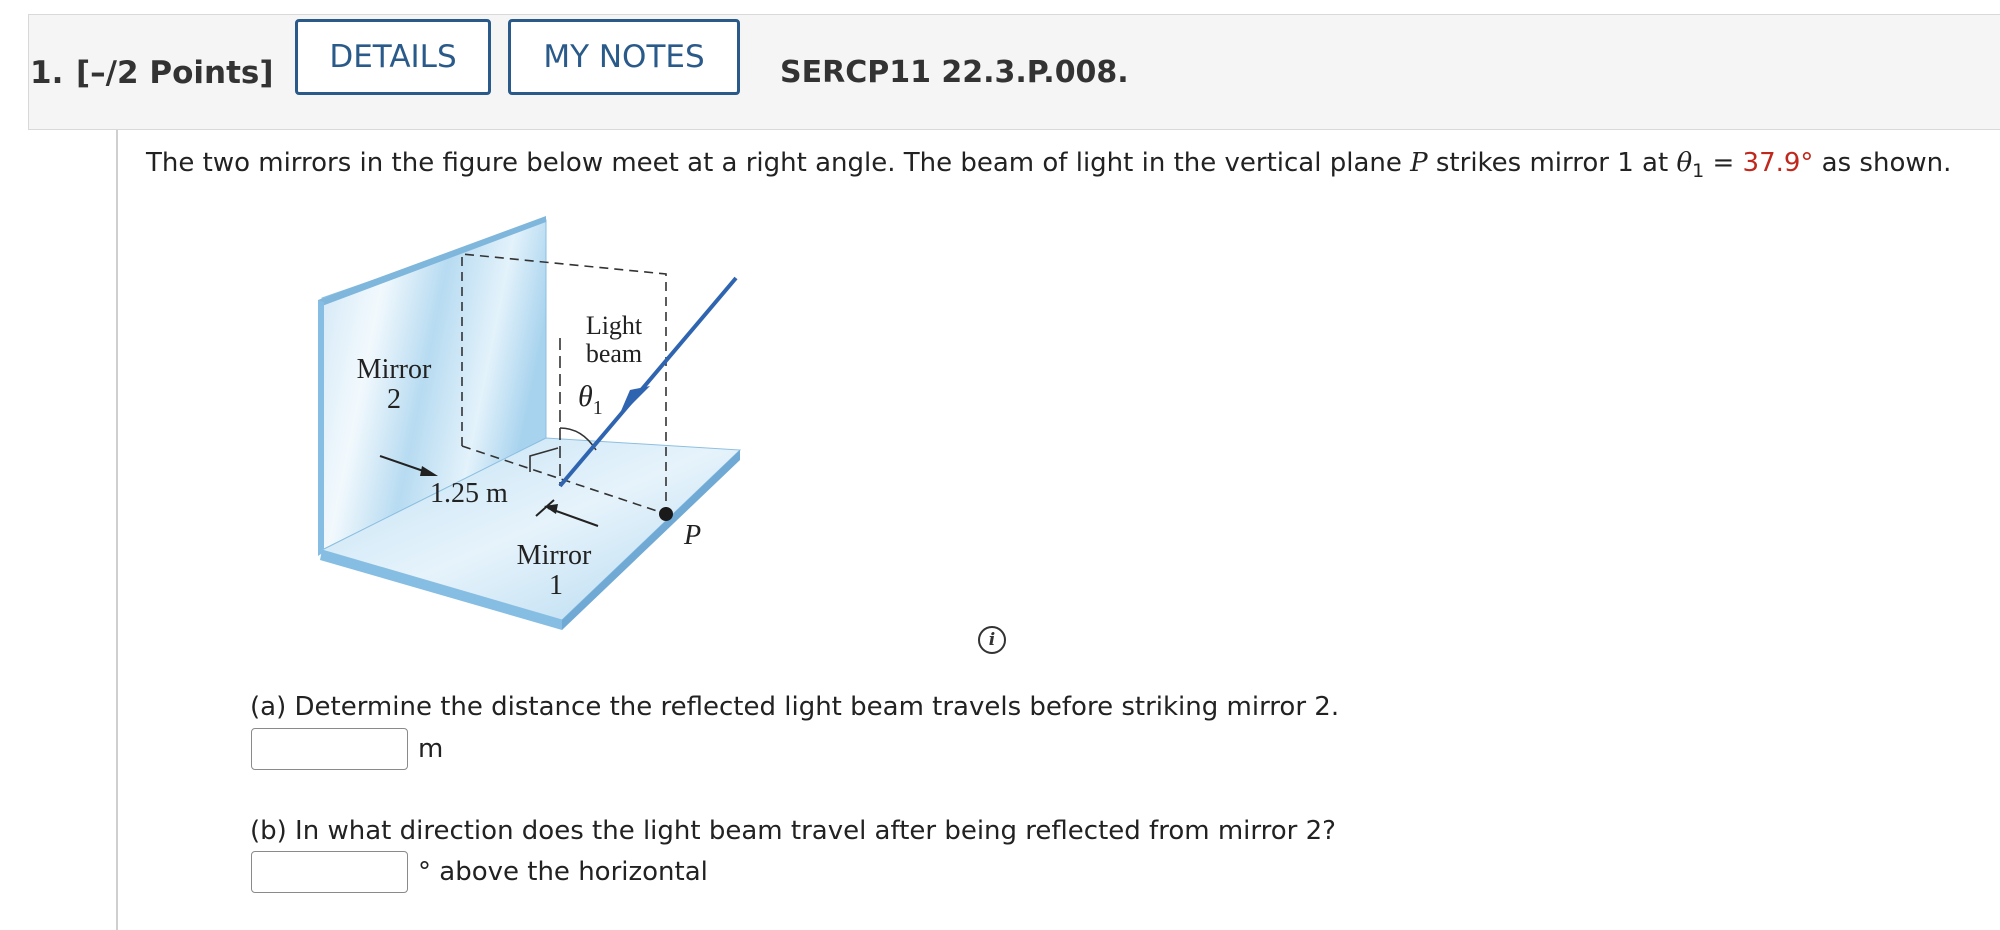  Describe the element at coordinates (394, 399) in the screenshot. I see `mirror-2-label-line2: 2` at that location.